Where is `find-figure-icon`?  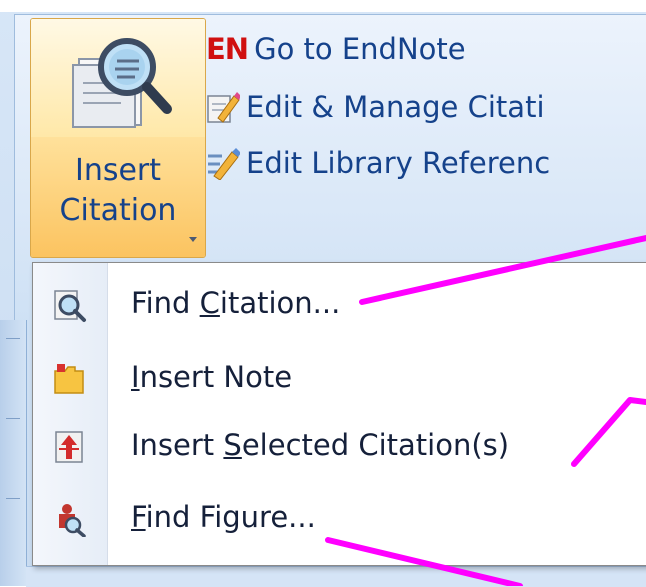 find-figure-icon is located at coordinates (72, 520).